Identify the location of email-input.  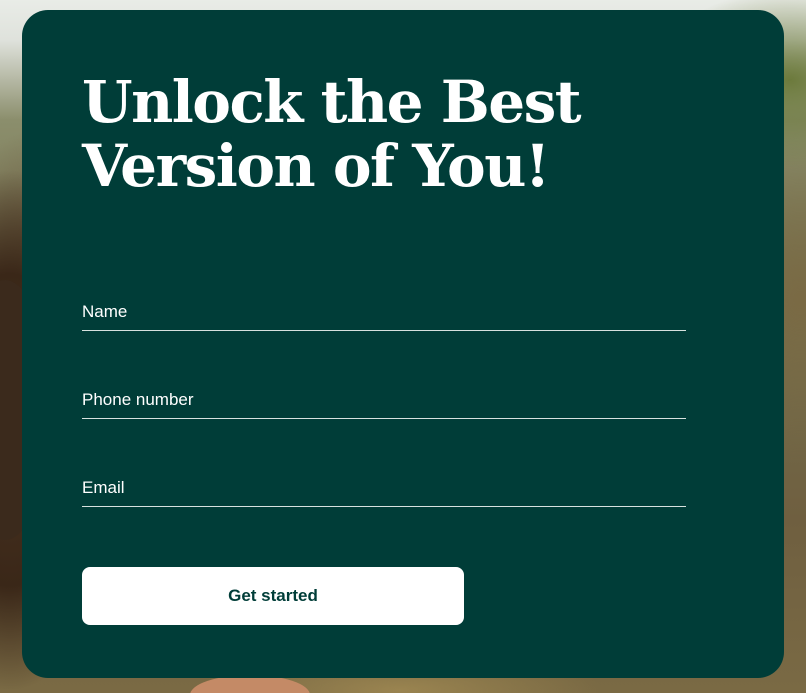
(384, 486).